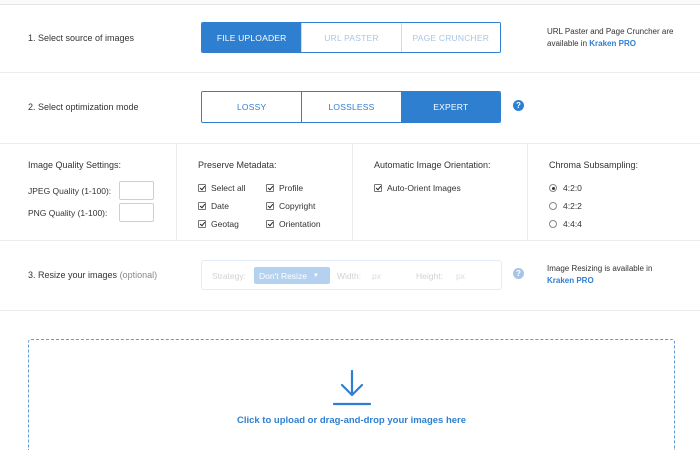  What do you see at coordinates (136, 212) in the screenshot?
I see `png-quality-input` at bounding box center [136, 212].